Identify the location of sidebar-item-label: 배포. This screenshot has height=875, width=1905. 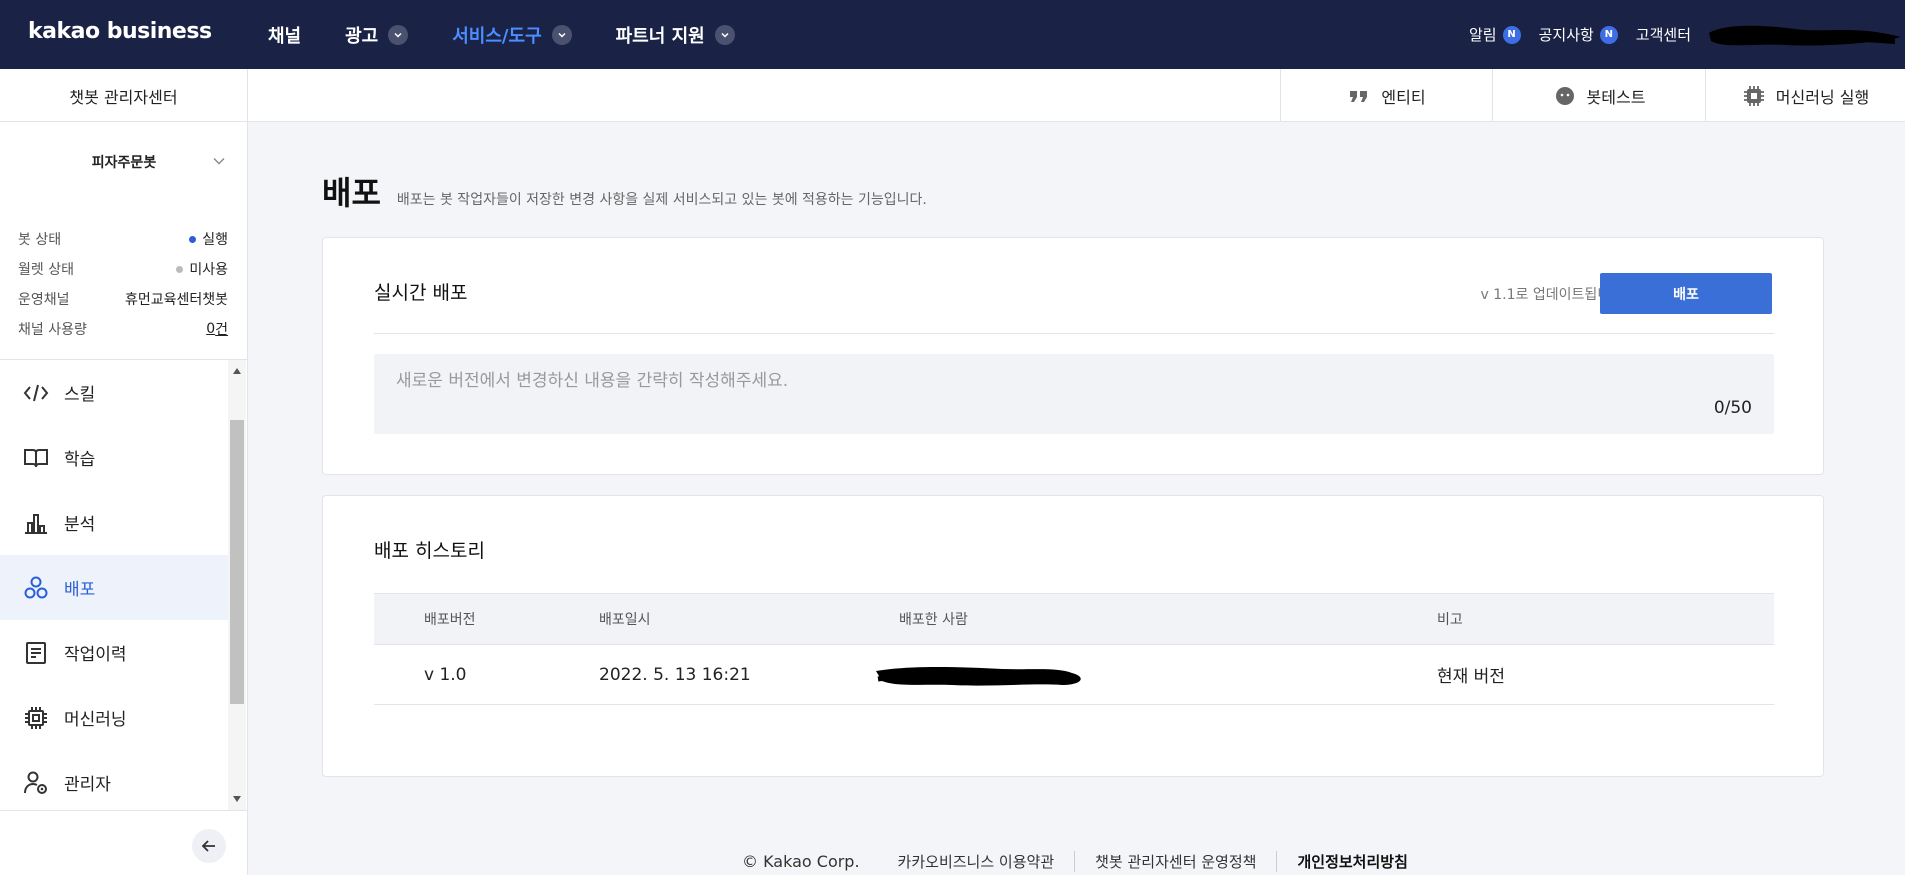
(80, 590).